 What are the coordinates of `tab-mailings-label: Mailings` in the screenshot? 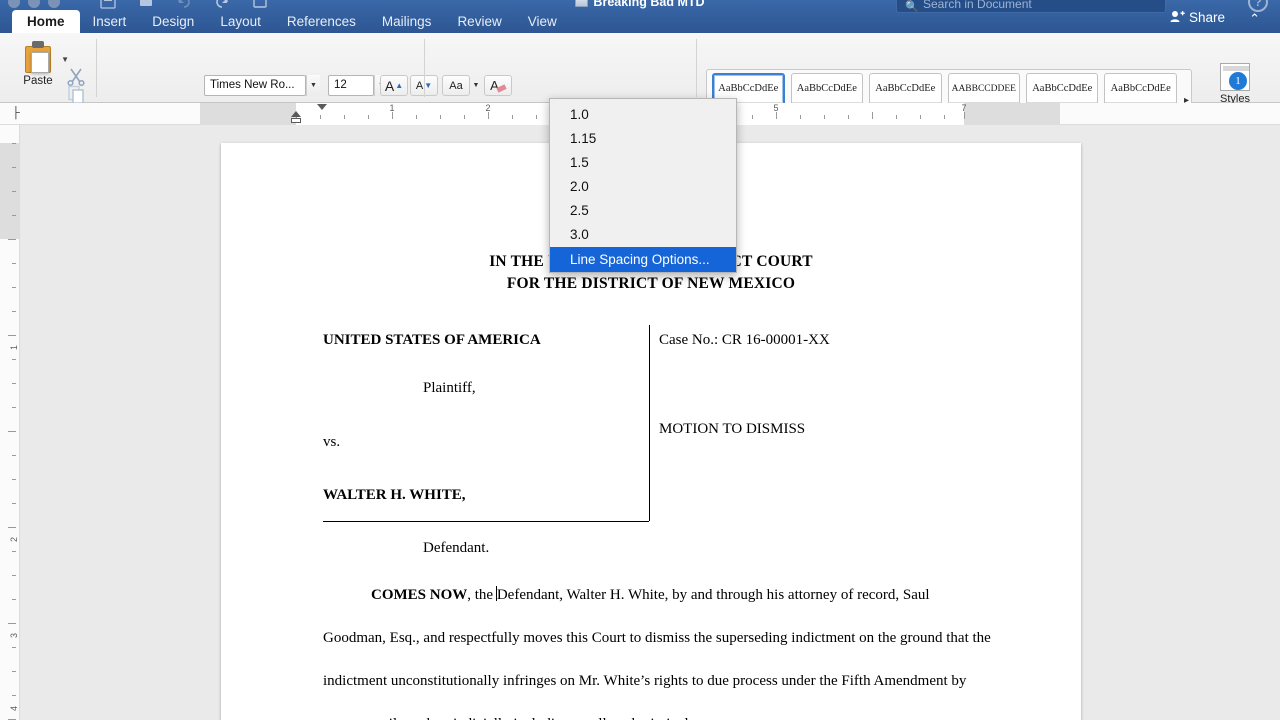 It's located at (406, 21).